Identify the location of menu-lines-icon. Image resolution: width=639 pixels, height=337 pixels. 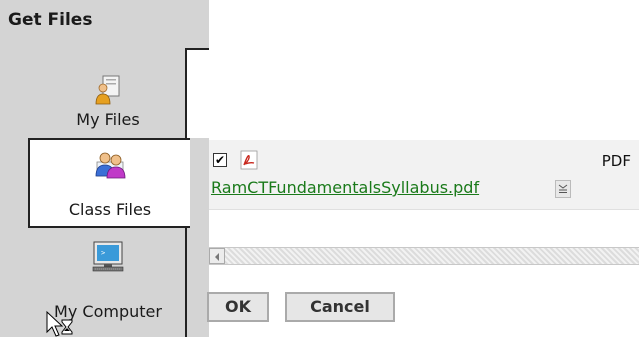
(563, 188).